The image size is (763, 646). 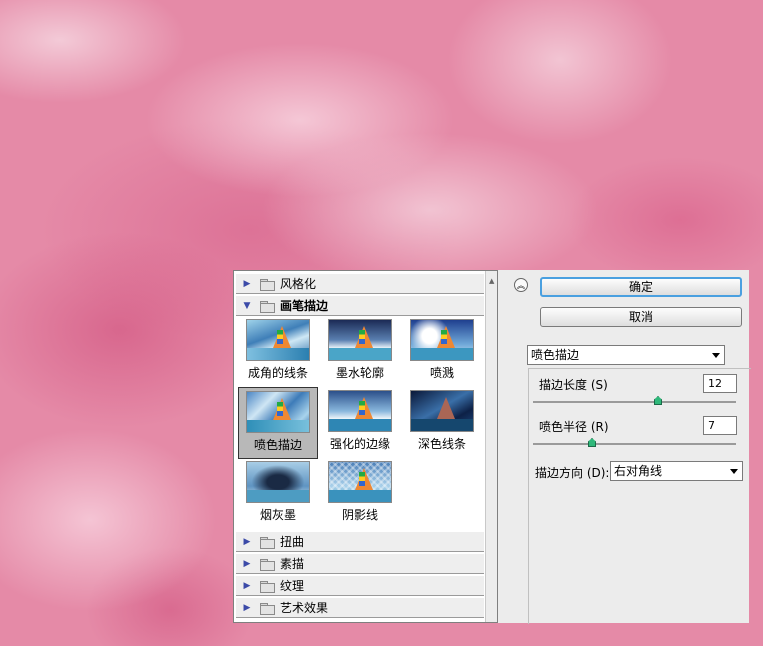 What do you see at coordinates (360, 607) in the screenshot?
I see `category-artistic: ▶ 艺术效果` at bounding box center [360, 607].